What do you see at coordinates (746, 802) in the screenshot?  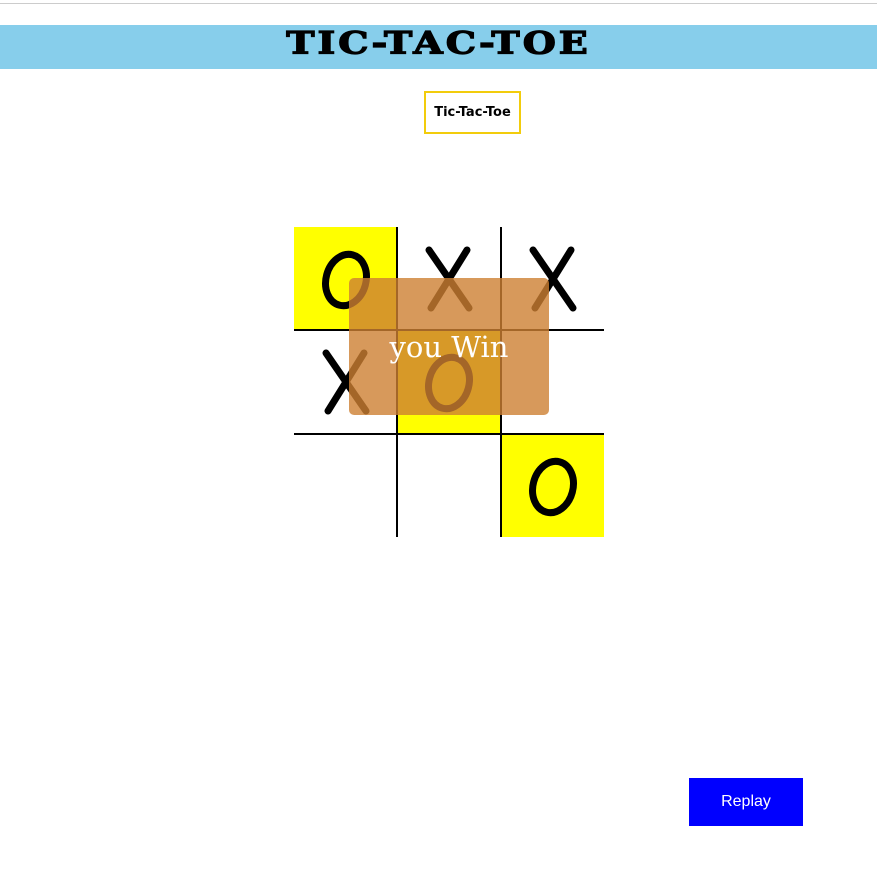 I see `replay-button: Replay` at bounding box center [746, 802].